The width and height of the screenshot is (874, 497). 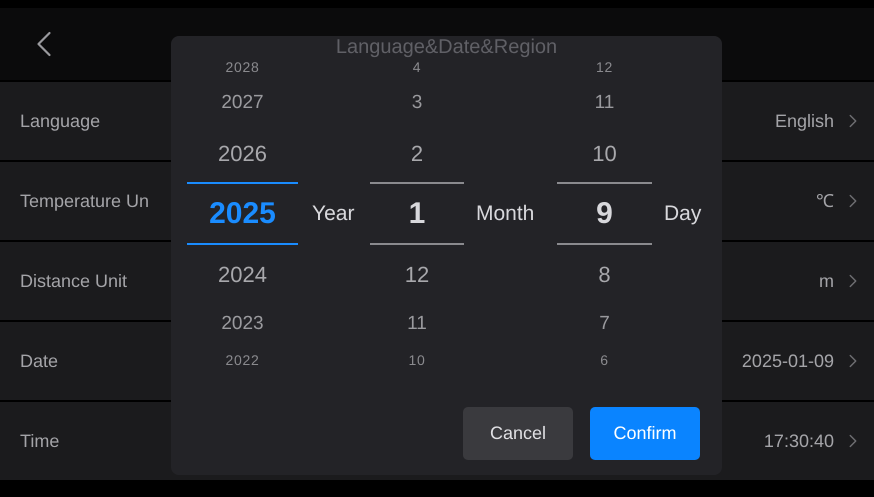 What do you see at coordinates (825, 201) in the screenshot?
I see `setting-value: ℃` at bounding box center [825, 201].